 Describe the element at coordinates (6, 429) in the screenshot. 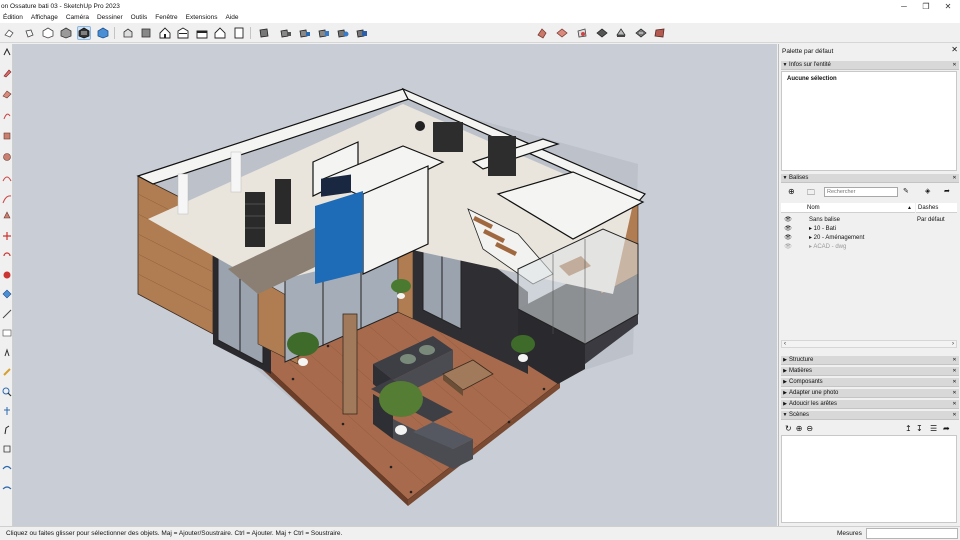

I see `look-around-icon` at that location.